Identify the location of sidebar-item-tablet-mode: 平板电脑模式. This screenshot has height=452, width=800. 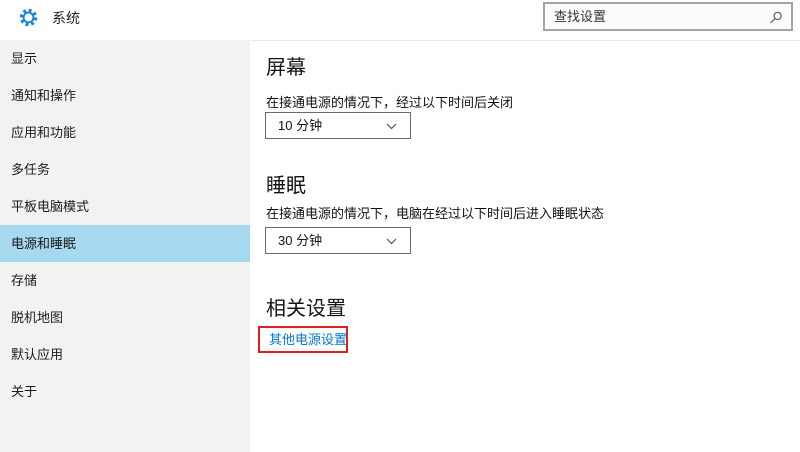
(125, 206).